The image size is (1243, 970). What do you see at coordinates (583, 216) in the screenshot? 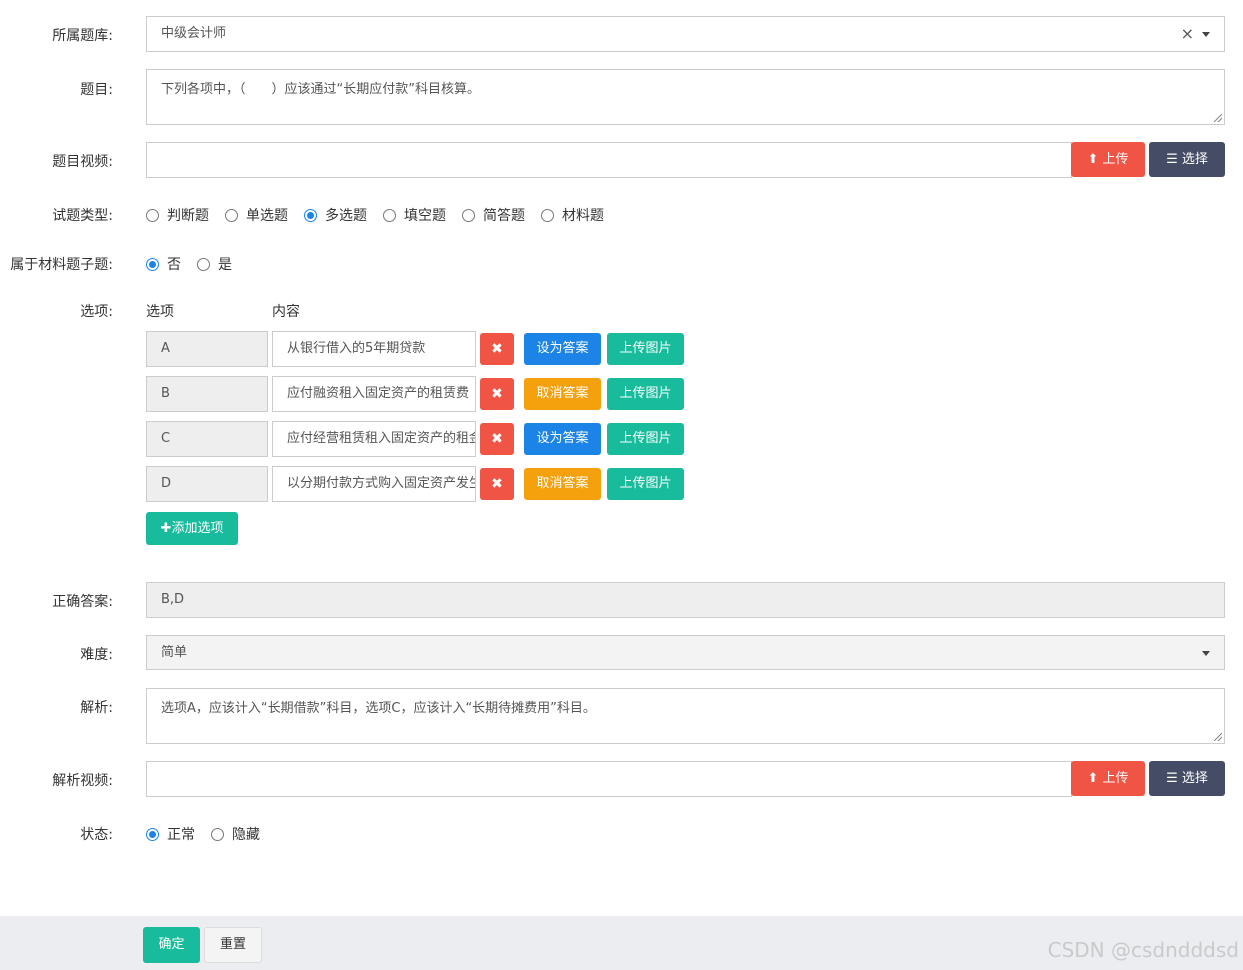
I see `question-type-radio-label: 材料题` at bounding box center [583, 216].